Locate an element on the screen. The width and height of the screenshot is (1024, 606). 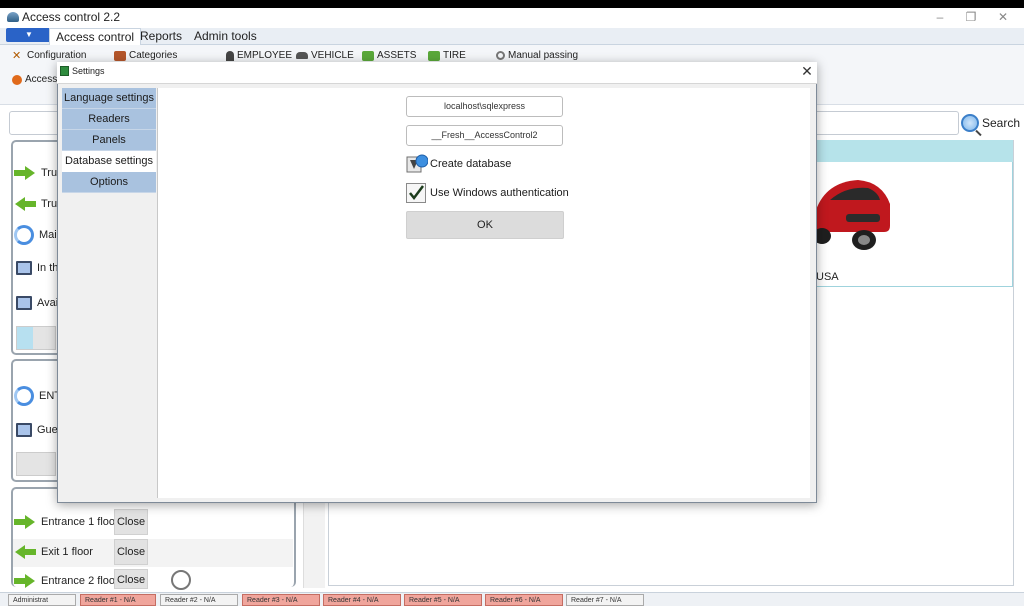
nav-language-settings: Language settings is located at coordinates (109, 98).